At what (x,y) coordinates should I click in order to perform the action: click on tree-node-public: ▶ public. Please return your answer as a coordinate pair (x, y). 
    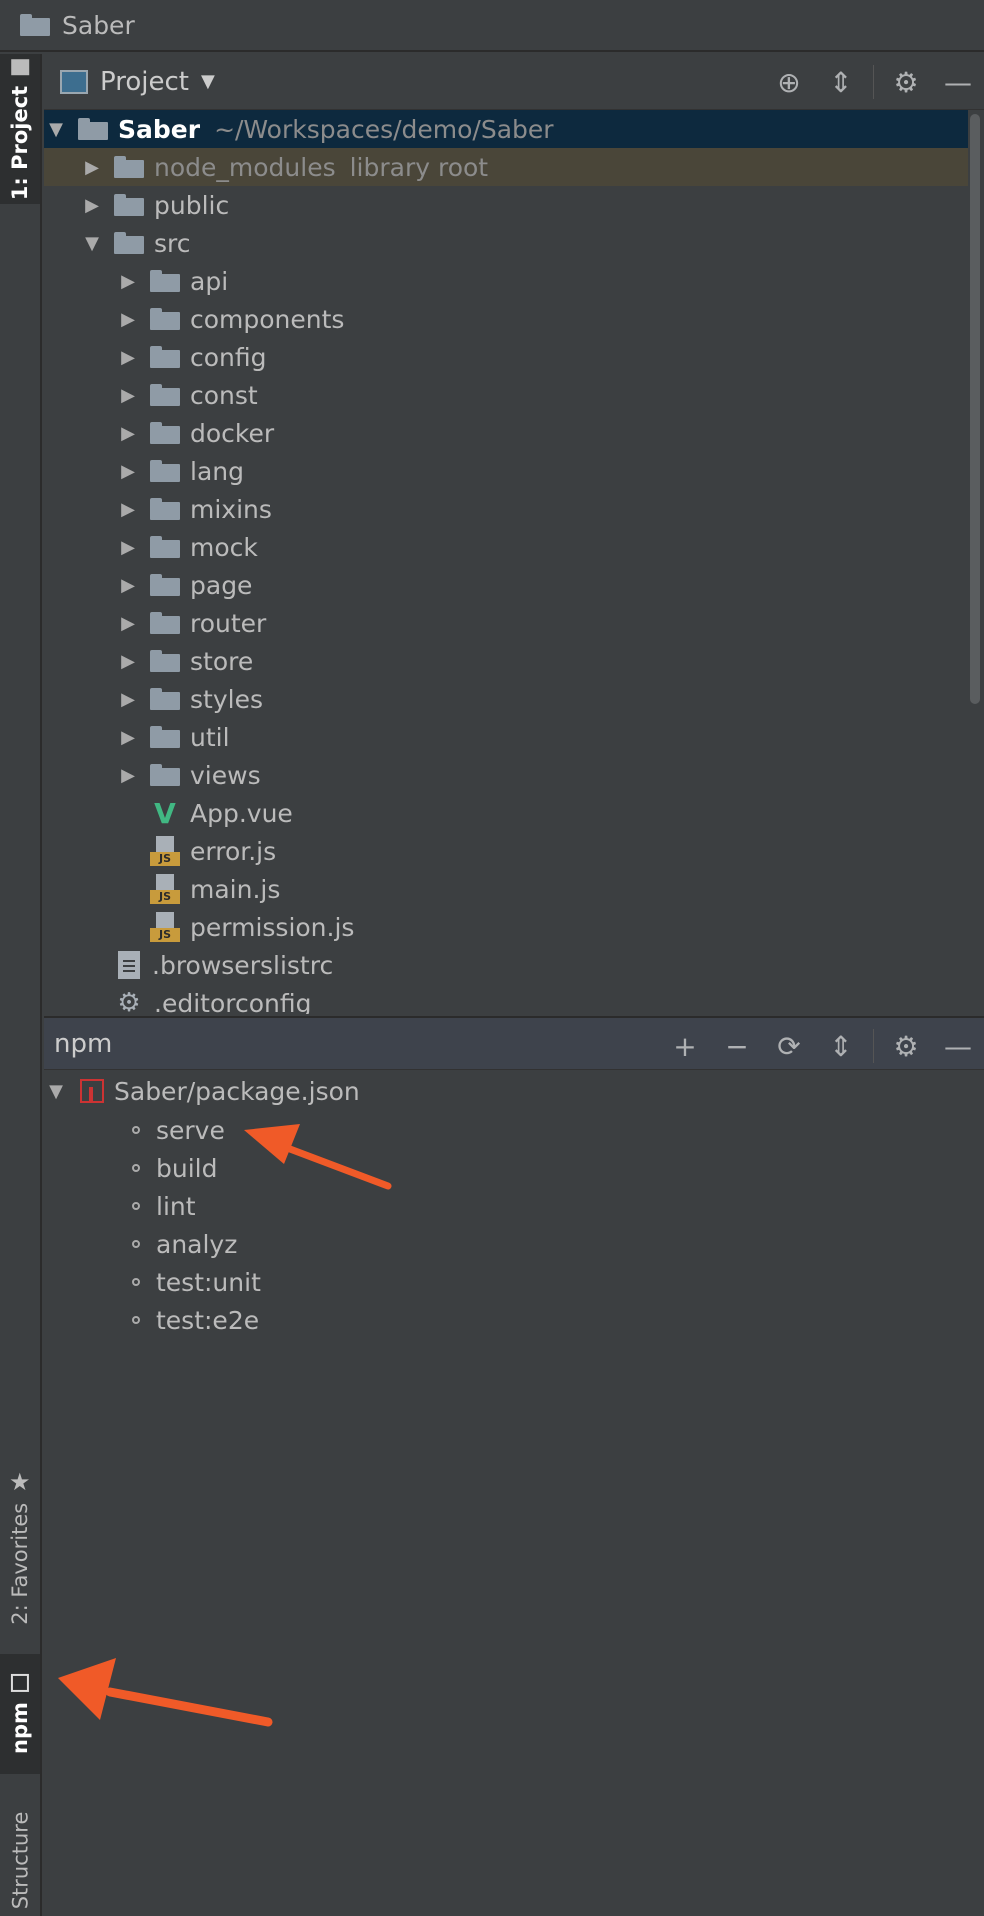
    Looking at the image, I should click on (506, 205).